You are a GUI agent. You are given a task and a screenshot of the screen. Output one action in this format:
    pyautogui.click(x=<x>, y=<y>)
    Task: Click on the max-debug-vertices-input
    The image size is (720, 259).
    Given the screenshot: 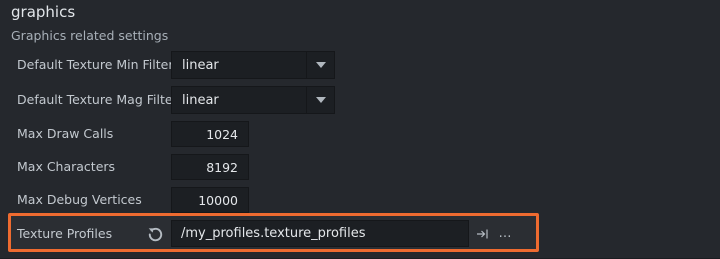 What is the action you would take?
    pyautogui.click(x=210, y=200)
    